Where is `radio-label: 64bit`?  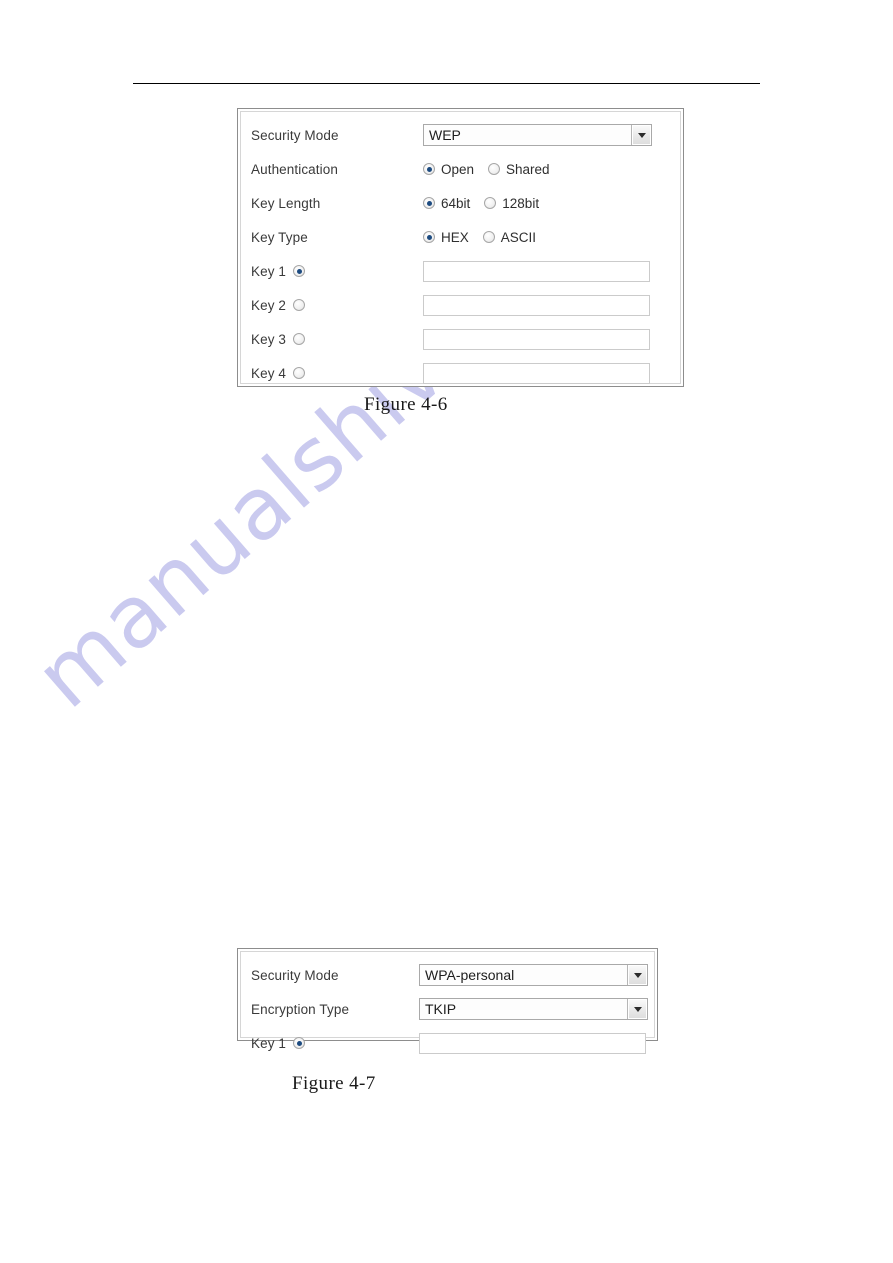 radio-label: 64bit is located at coordinates (456, 203).